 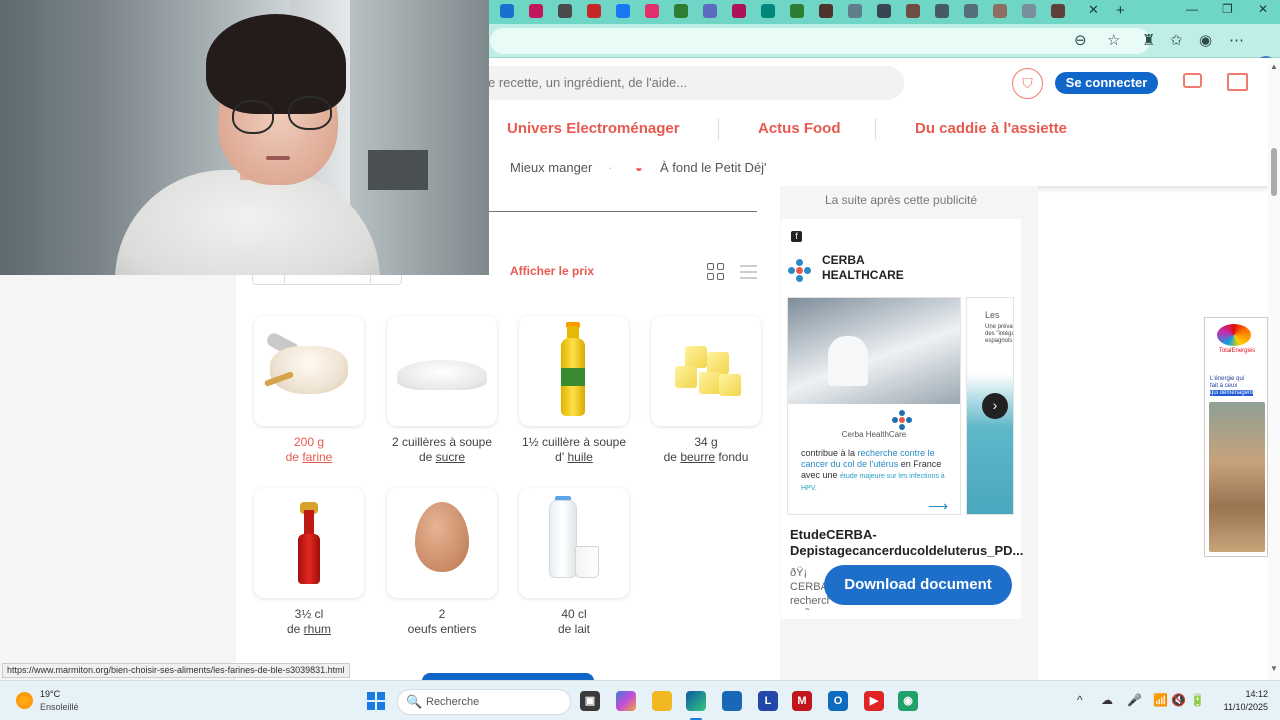 I want to click on carousel-next-button: ›, so click(x=995, y=406).